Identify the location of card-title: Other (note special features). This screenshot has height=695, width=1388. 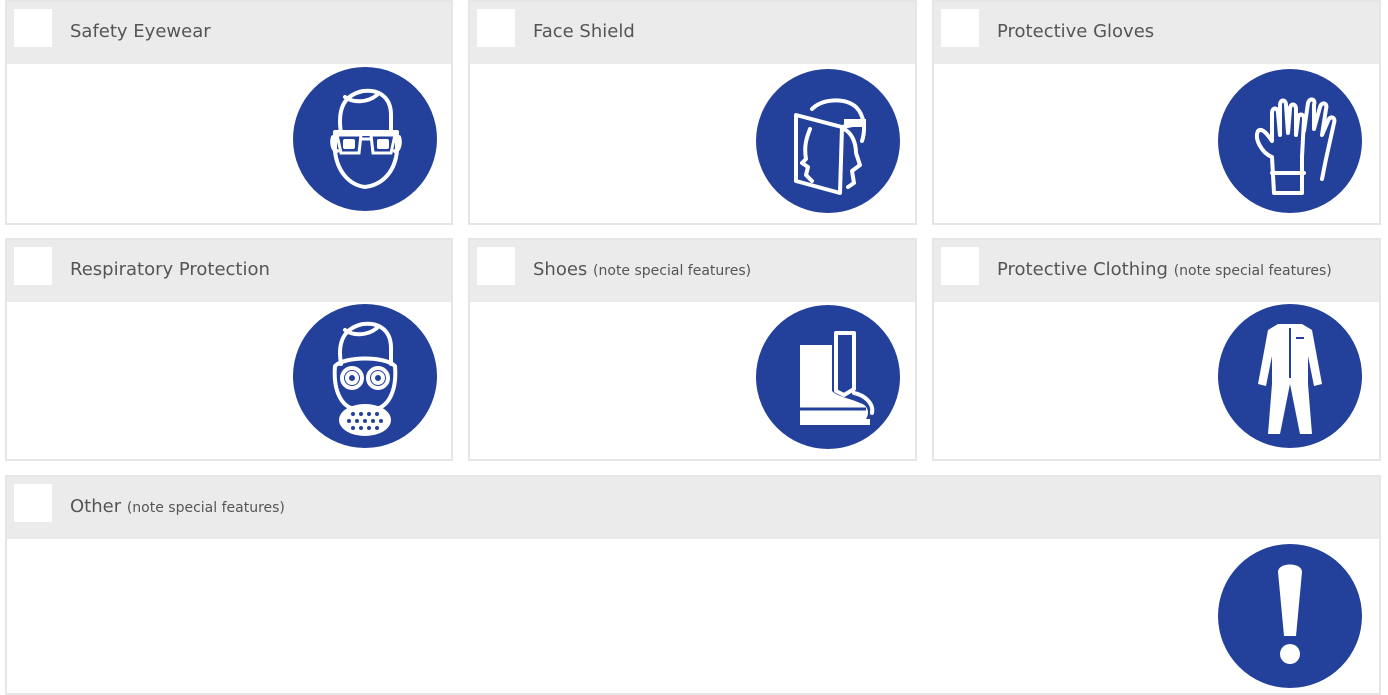
(177, 506).